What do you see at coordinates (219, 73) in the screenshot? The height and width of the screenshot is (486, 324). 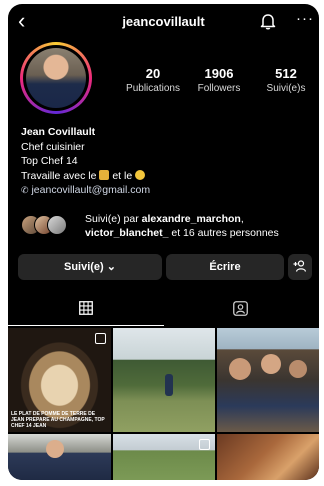 I see `stat-followers-value: 1906` at bounding box center [219, 73].